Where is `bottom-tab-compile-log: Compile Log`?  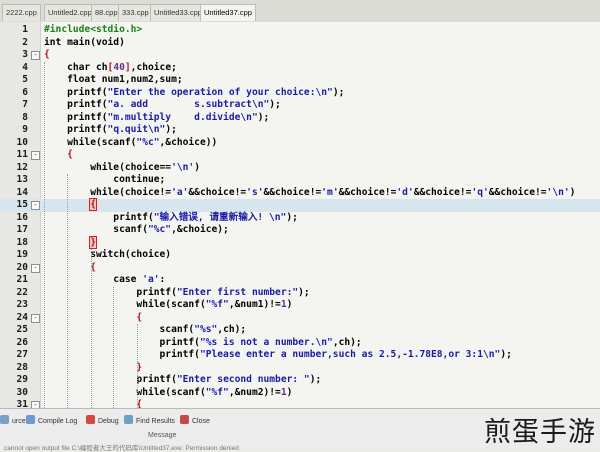 bottom-tab-compile-log: Compile Log is located at coordinates (51, 422).